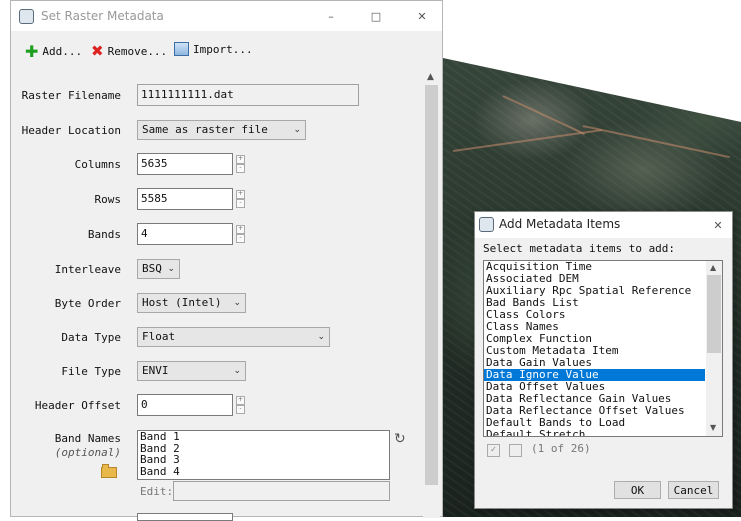  What do you see at coordinates (87, 438) in the screenshot?
I see `band-names-label: Band Names` at bounding box center [87, 438].